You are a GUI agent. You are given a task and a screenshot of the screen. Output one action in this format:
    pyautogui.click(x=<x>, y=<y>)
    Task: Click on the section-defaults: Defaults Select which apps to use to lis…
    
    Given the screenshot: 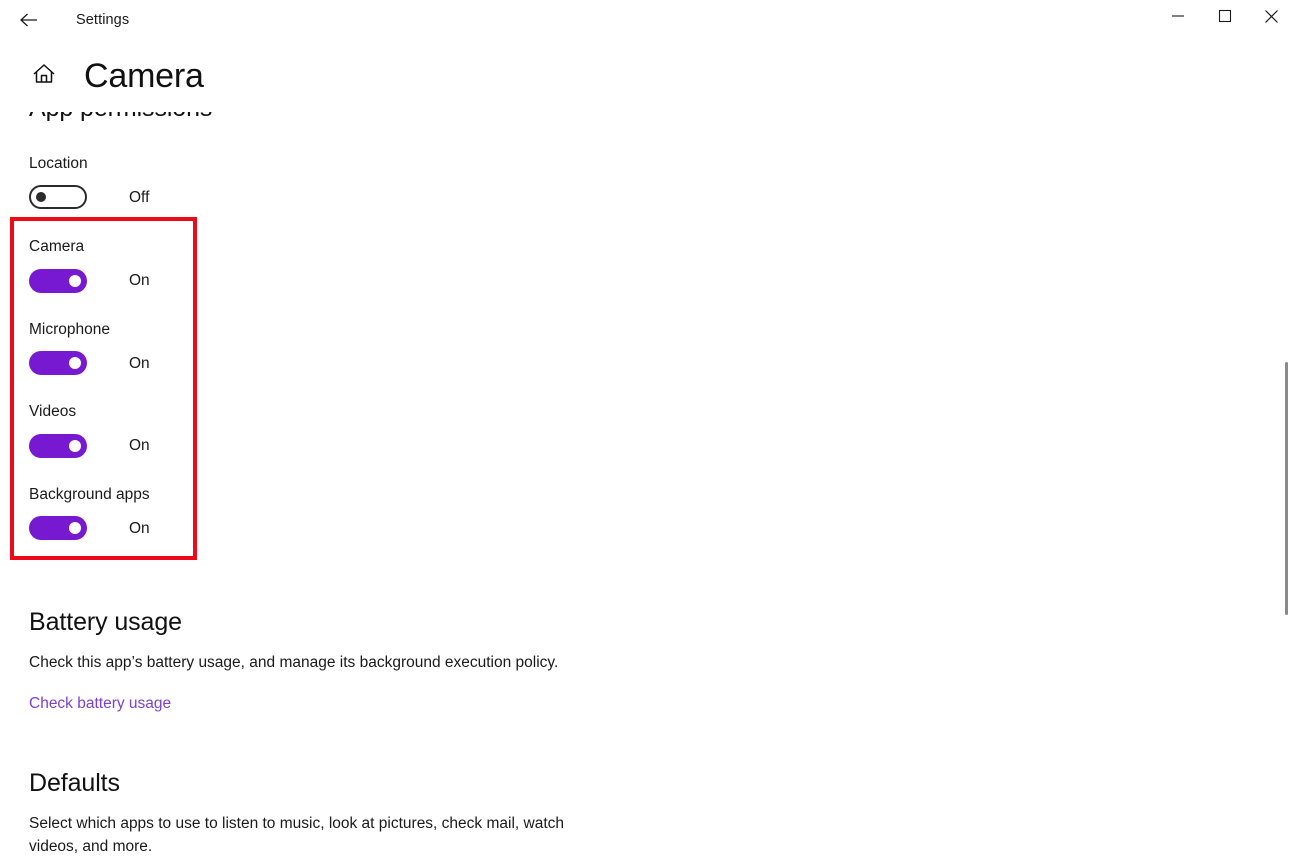 What is the action you would take?
    pyautogui.click(x=662, y=813)
    